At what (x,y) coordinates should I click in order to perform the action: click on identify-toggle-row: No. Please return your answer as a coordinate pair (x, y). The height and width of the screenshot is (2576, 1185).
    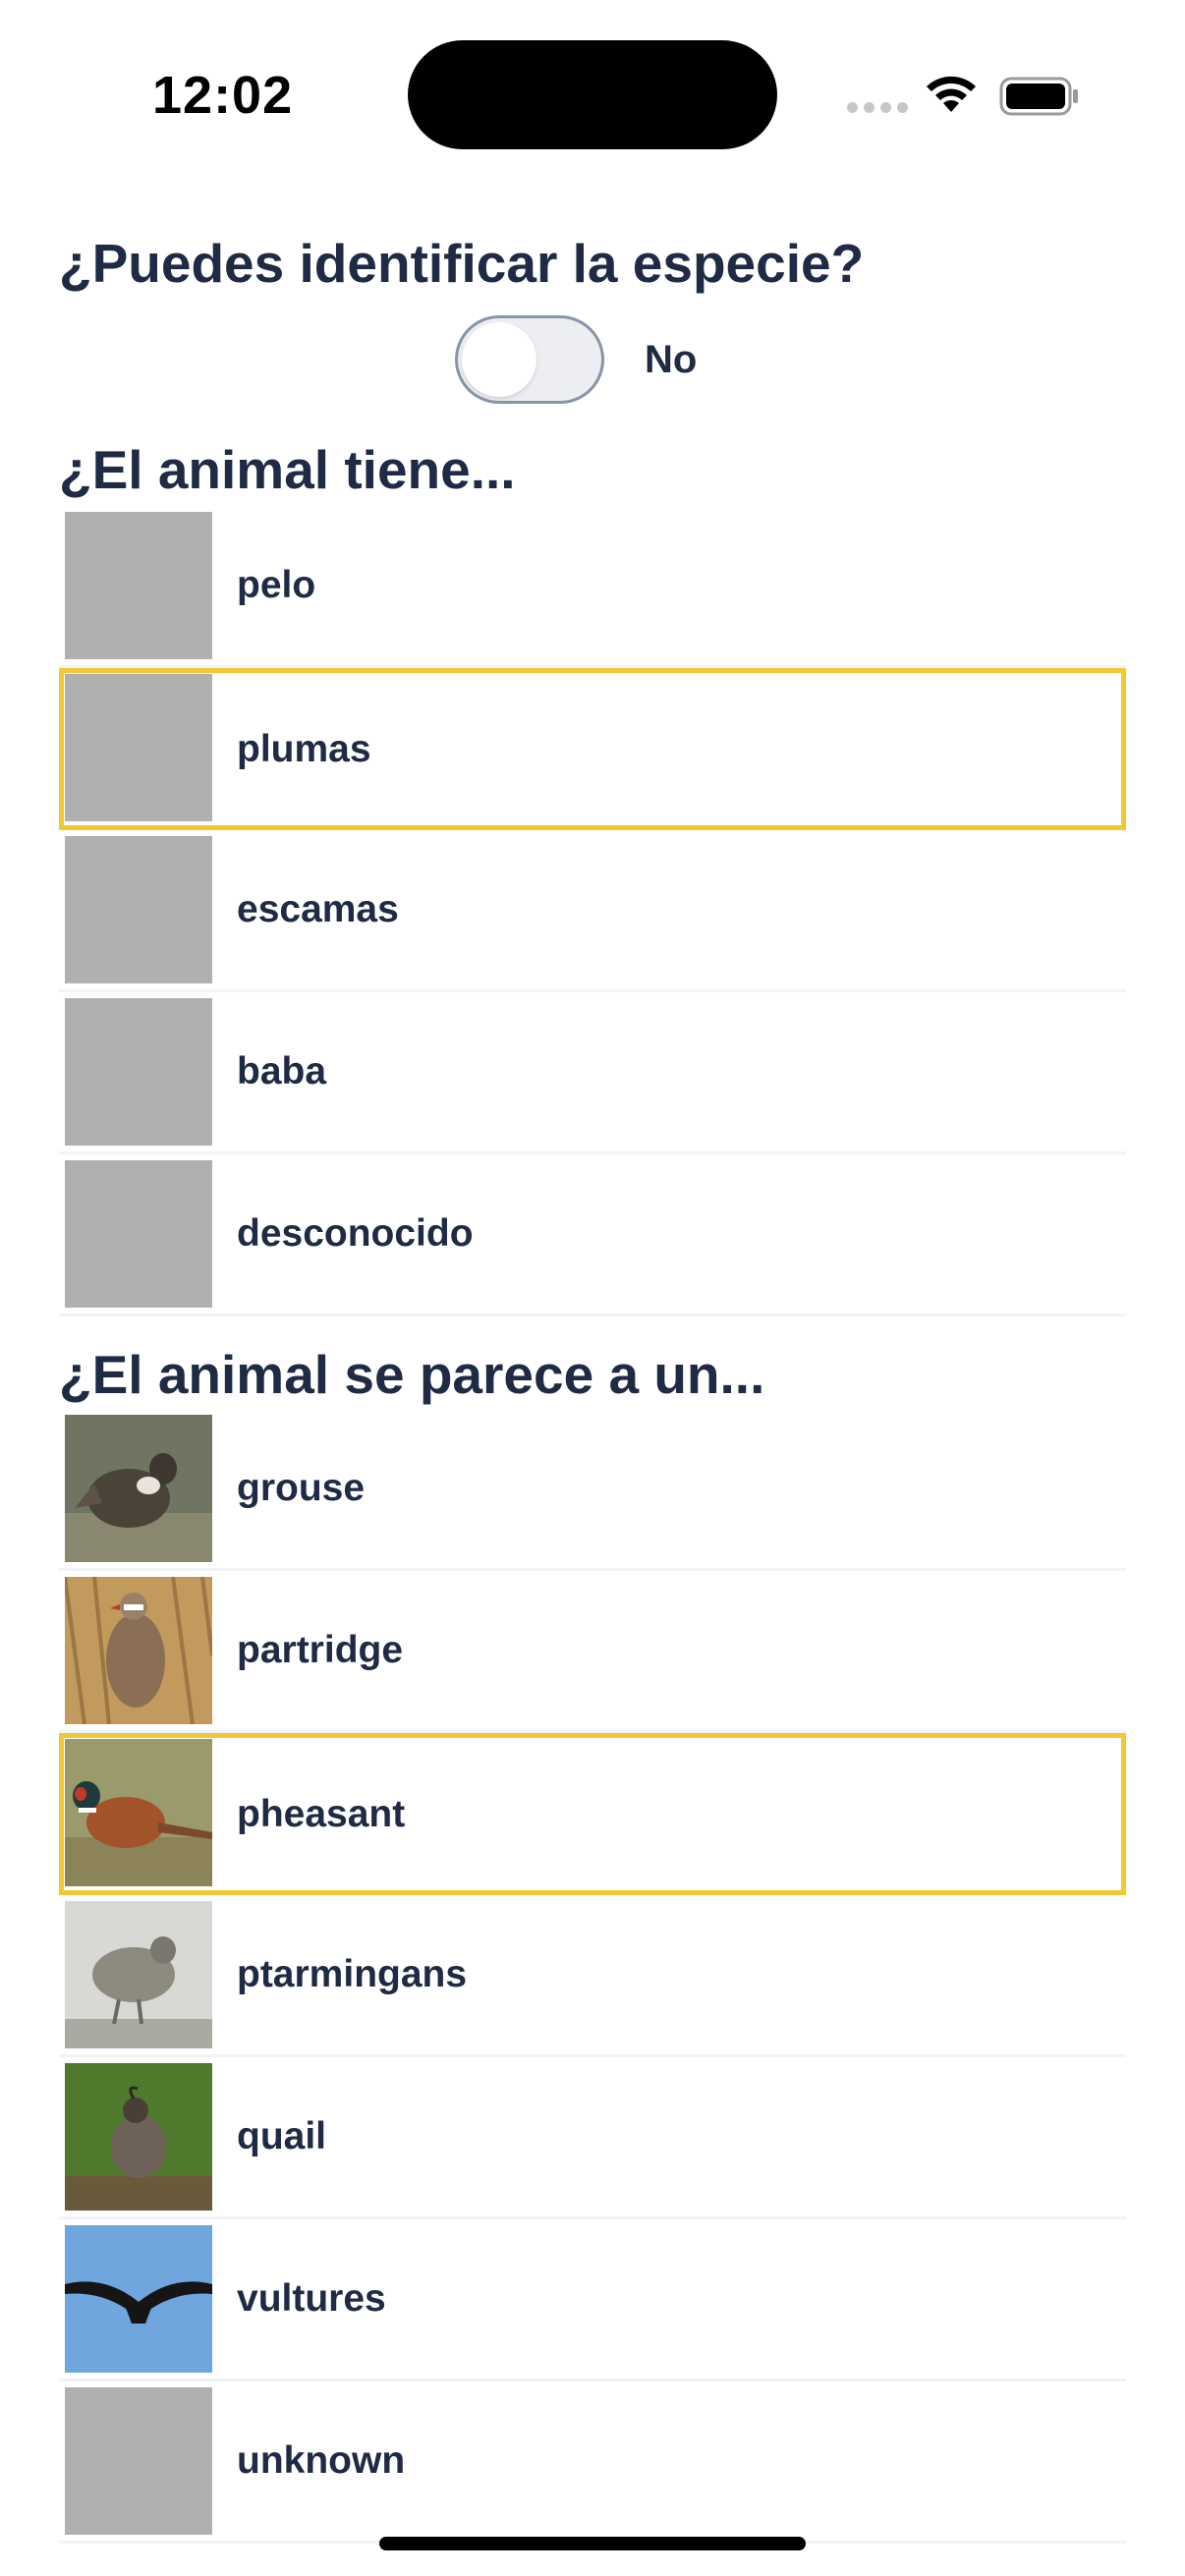
    Looking at the image, I should click on (576, 359).